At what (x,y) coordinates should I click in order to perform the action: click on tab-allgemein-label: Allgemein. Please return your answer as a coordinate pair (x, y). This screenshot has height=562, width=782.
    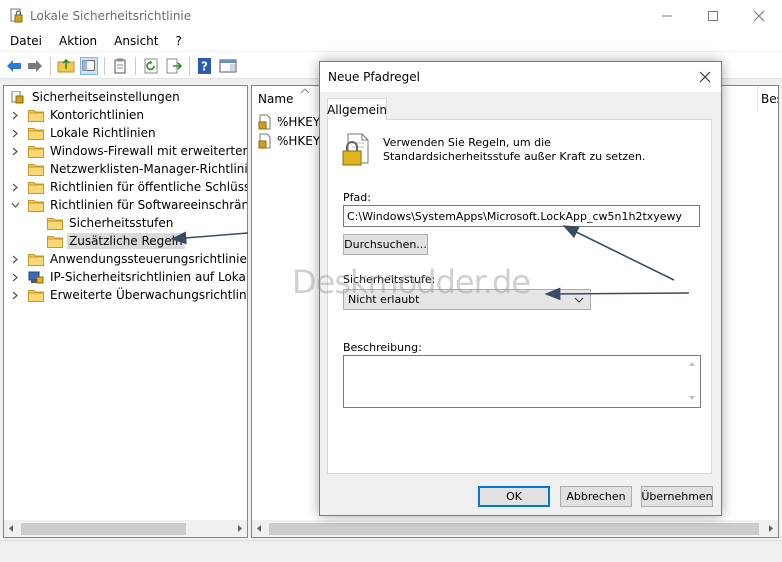
    Looking at the image, I should click on (357, 109).